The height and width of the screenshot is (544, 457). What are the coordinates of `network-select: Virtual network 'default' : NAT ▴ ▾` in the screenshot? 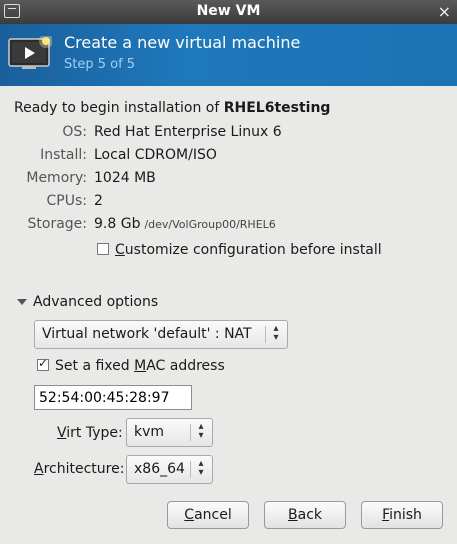 It's located at (161, 334).